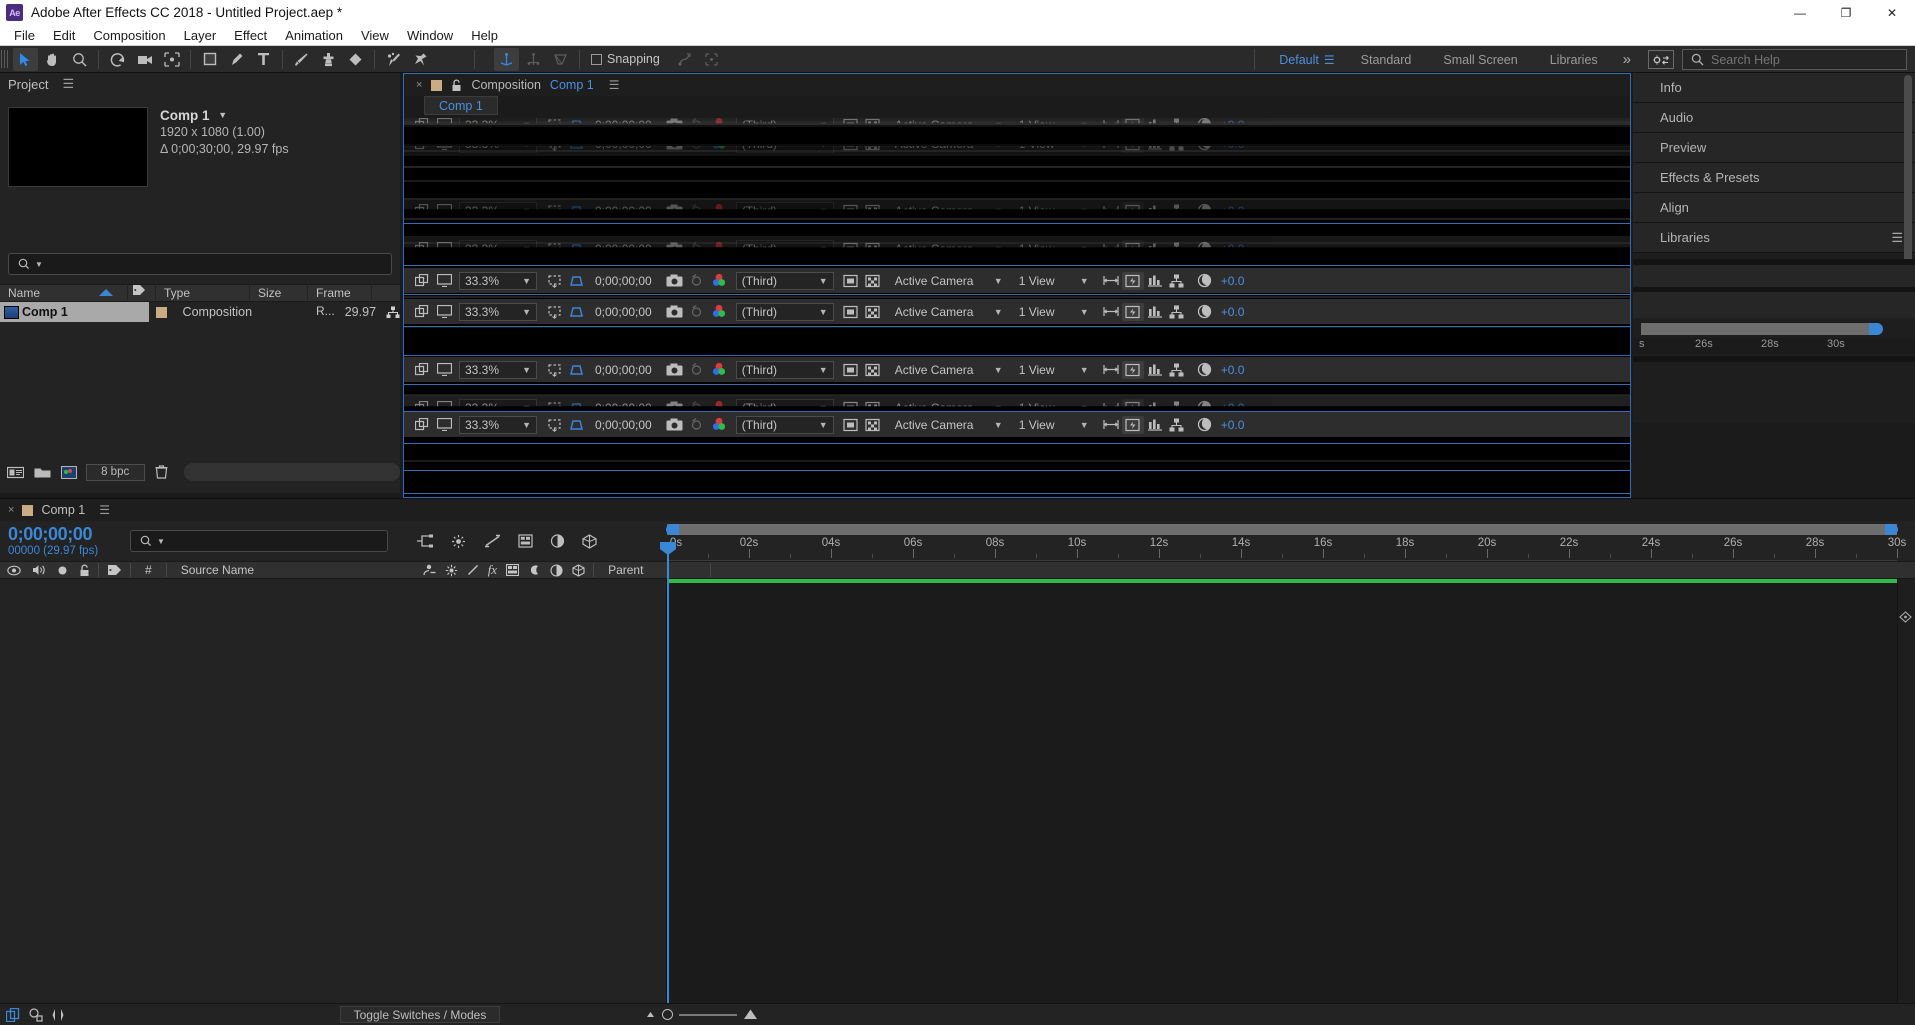  I want to click on timeline-layer-list, so click(333, 791).